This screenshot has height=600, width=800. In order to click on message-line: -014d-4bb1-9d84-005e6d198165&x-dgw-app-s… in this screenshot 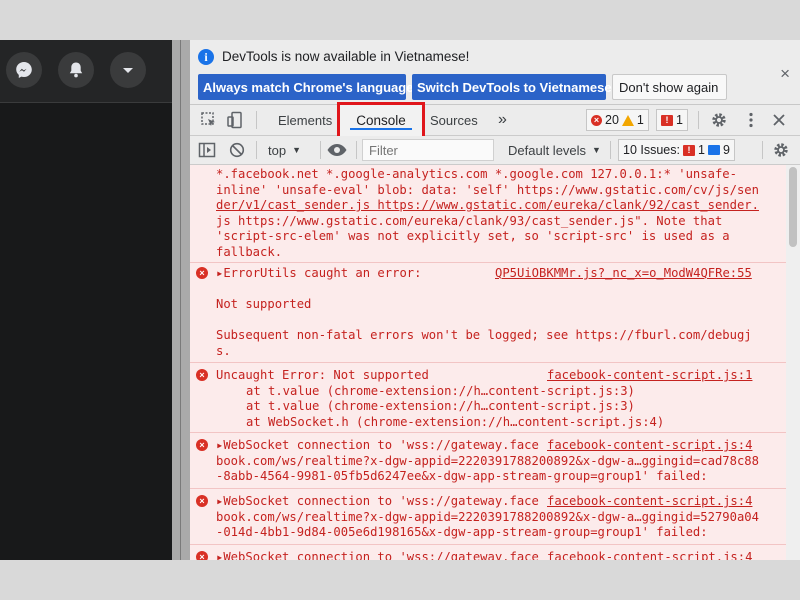, I will do `click(462, 532)`.